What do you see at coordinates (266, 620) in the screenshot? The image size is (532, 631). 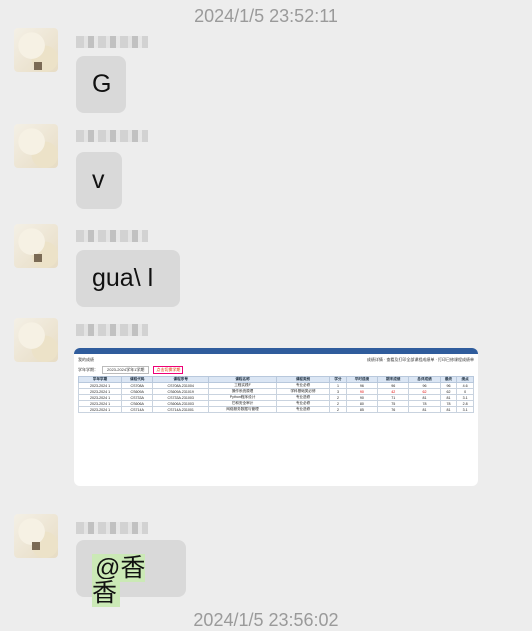 I see `timestamp-bottom: 2024/1/5 23:56:02` at bounding box center [266, 620].